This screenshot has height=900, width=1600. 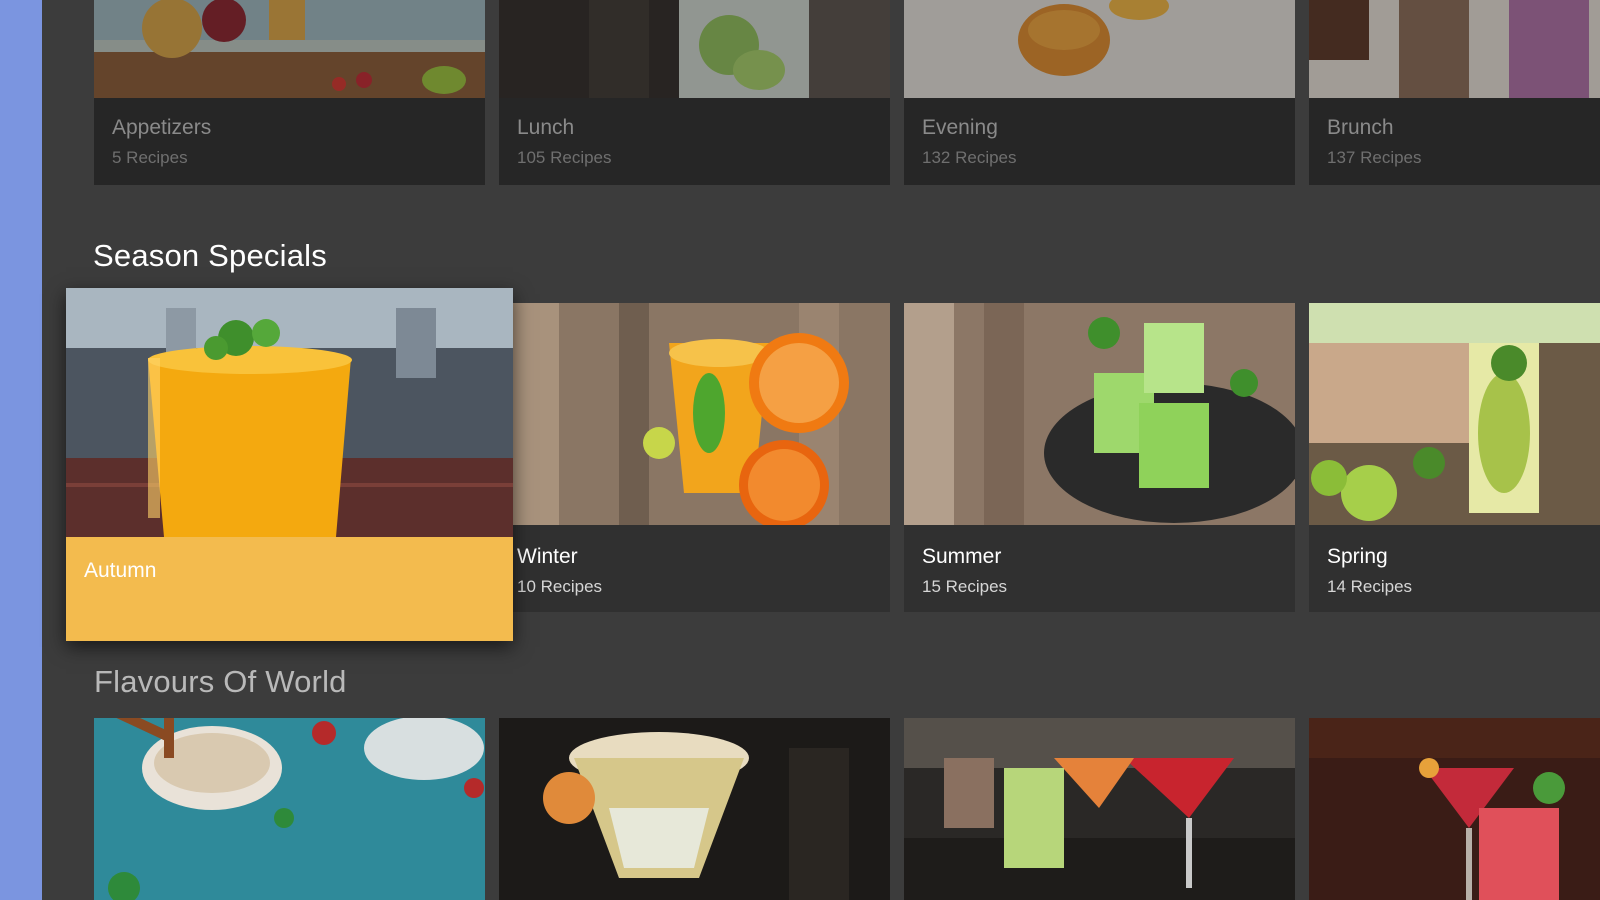 What do you see at coordinates (210, 255) in the screenshot?
I see `section-title-season-specials: Season Specials` at bounding box center [210, 255].